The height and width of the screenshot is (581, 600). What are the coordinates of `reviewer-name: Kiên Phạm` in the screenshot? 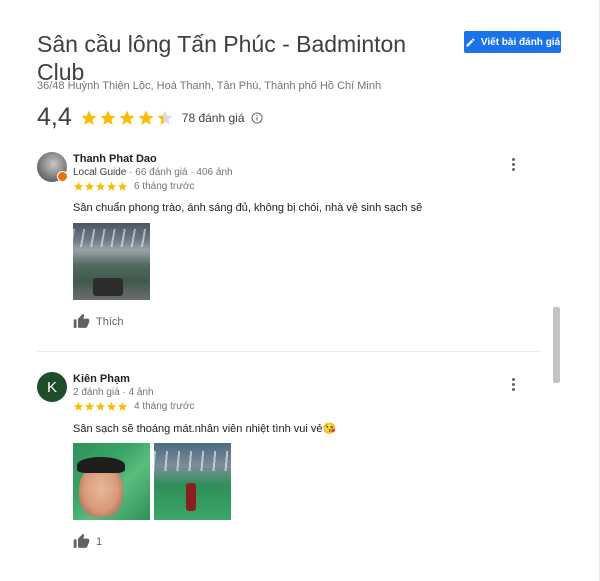 It's located at (101, 379).